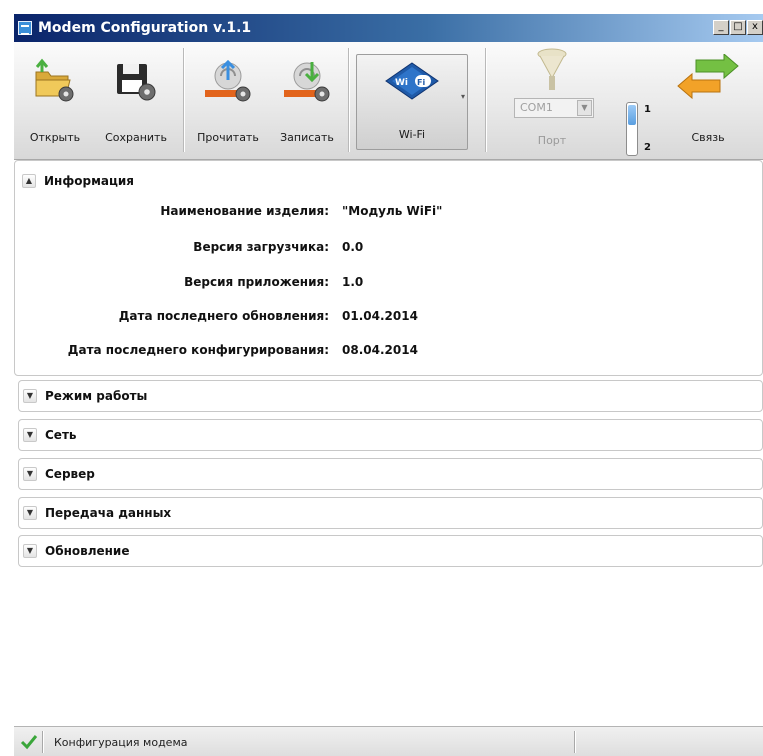 The width and height of the screenshot is (763, 756). I want to click on connect-button: Связь, so click(708, 100).